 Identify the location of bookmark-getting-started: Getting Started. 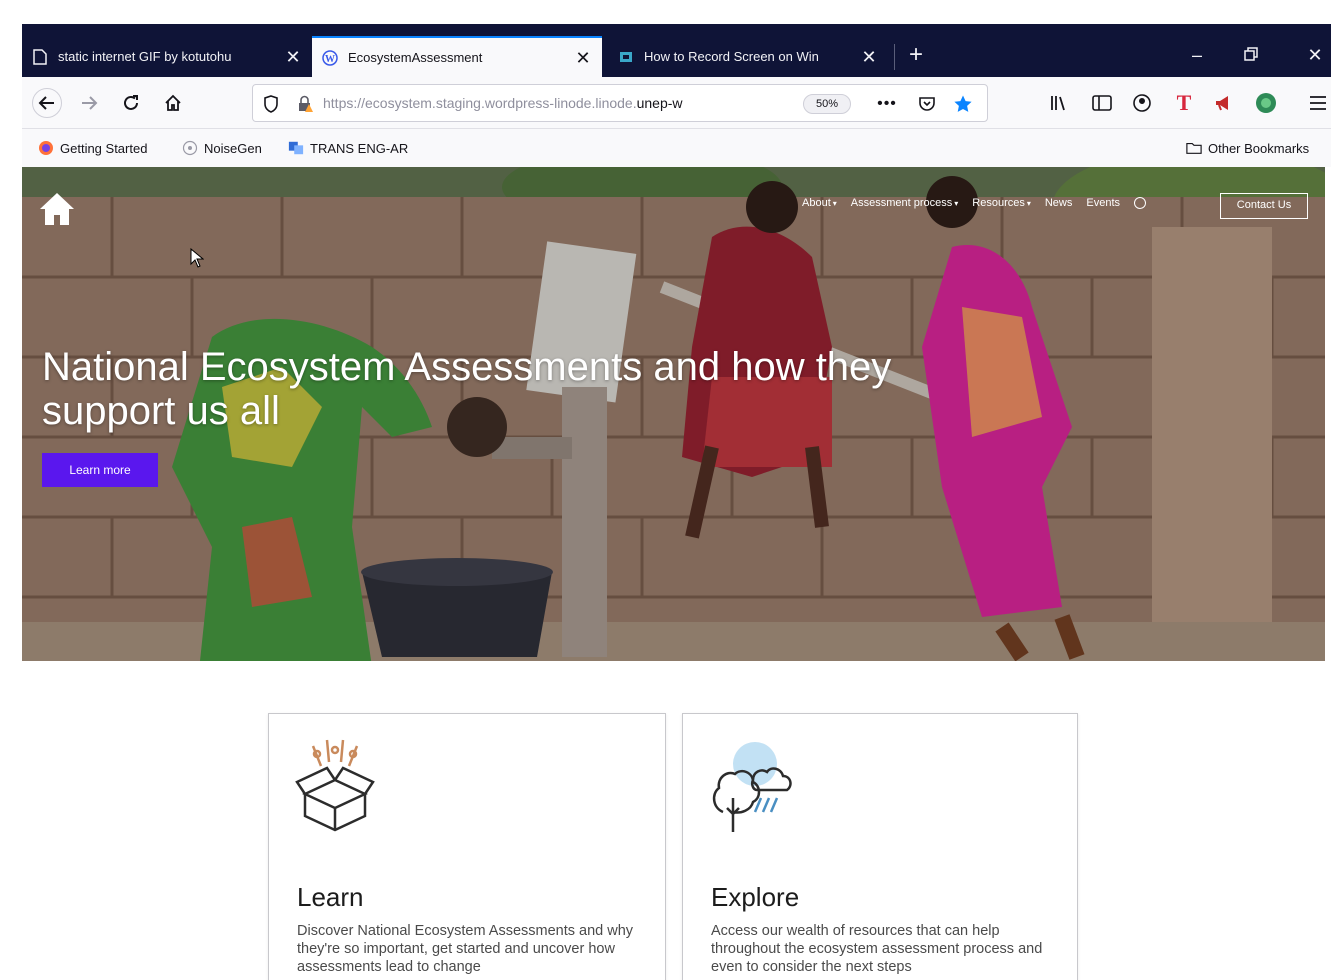
(92, 148).